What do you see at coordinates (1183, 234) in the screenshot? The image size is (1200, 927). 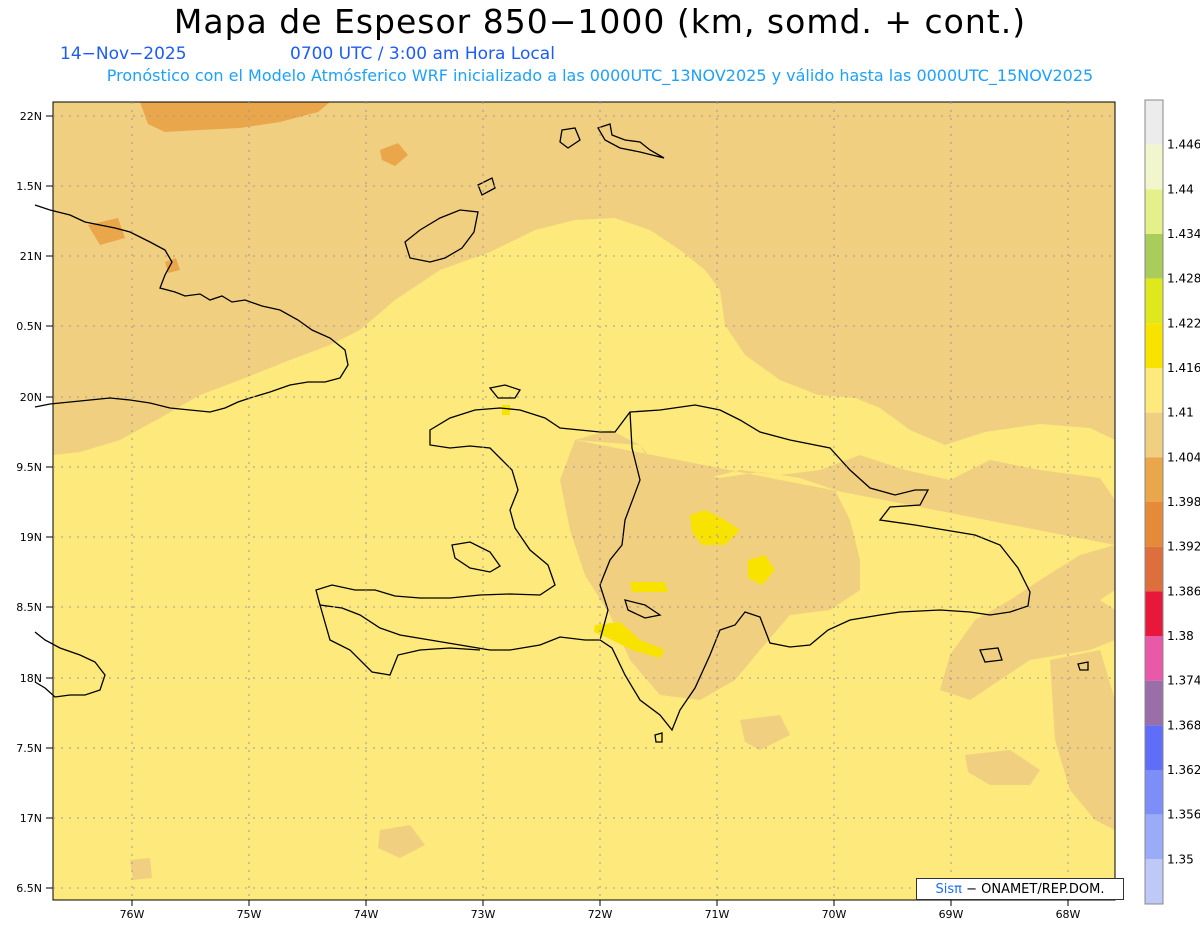 I see `colorbar-label: 1.434` at bounding box center [1183, 234].